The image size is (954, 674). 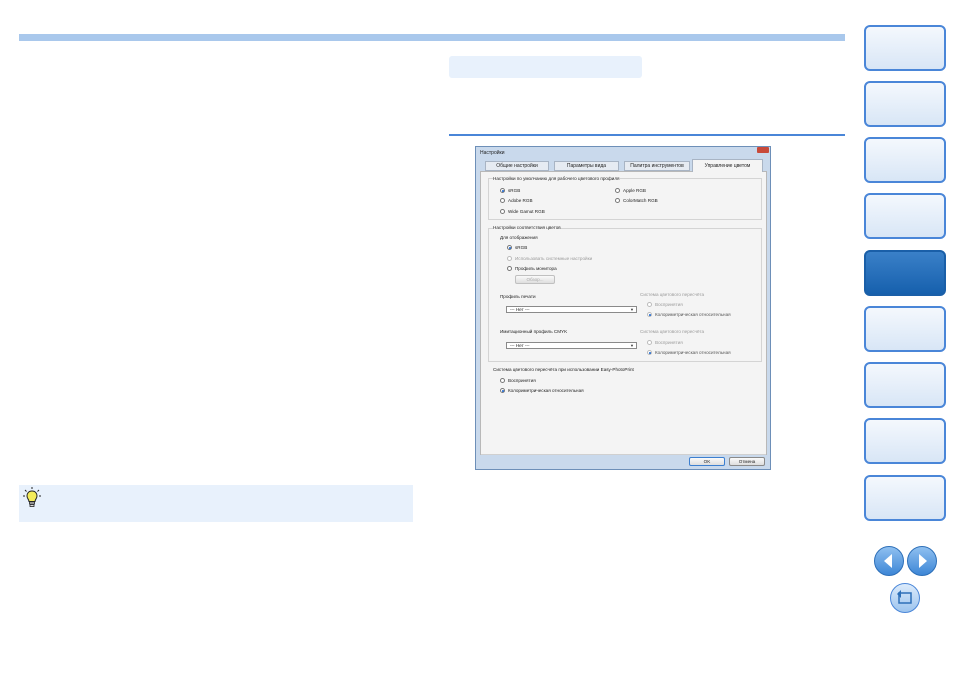 What do you see at coordinates (546, 390) in the screenshot?
I see `radio-epp-relative-label: Колориметрическая относительная` at bounding box center [546, 390].